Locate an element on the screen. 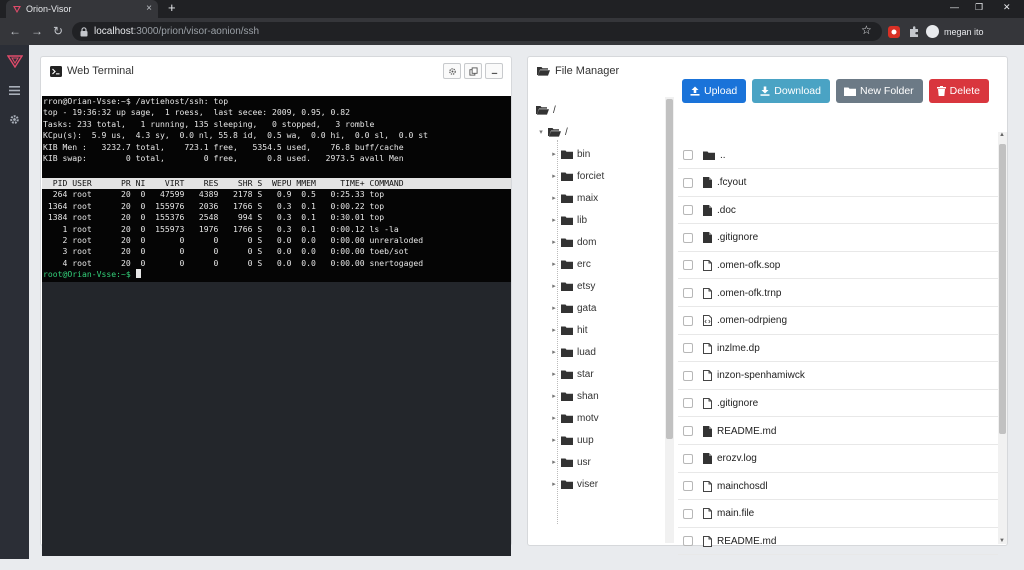 The image size is (1024, 570). file-row: .fcyout is located at coordinates (838, 183).